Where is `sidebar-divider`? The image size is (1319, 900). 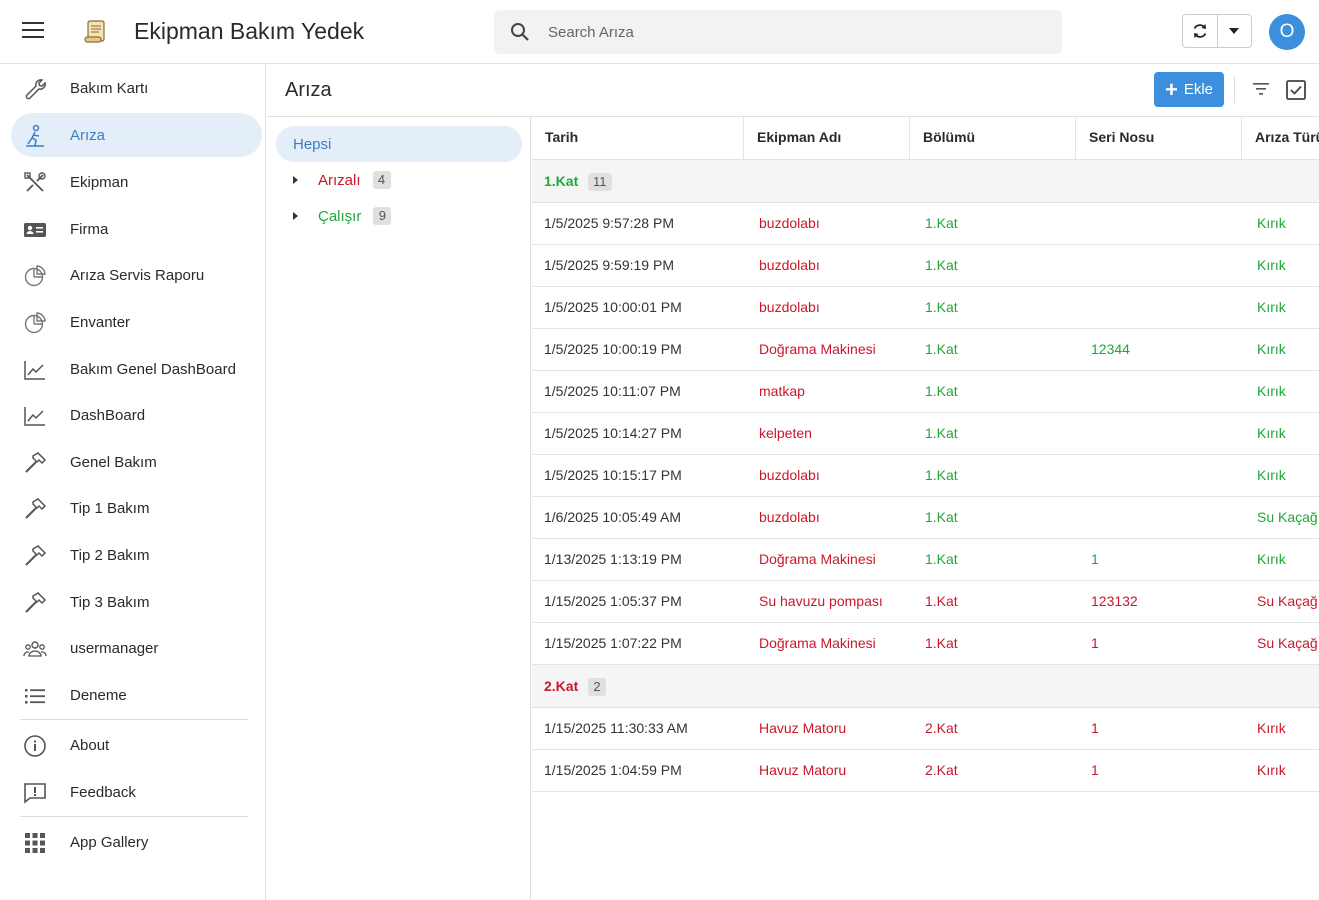
sidebar-divider is located at coordinates (134, 816).